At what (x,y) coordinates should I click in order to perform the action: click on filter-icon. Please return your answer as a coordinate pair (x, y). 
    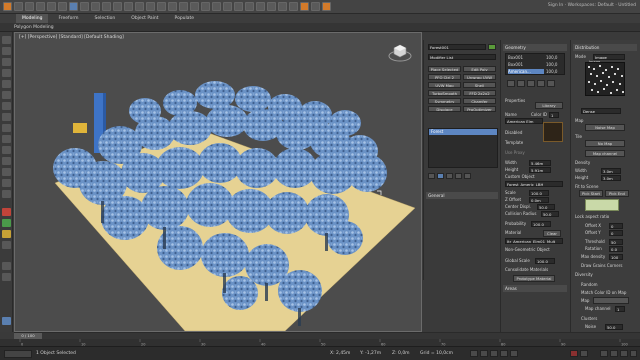
    Looking at the image, I should click on (6, 183).